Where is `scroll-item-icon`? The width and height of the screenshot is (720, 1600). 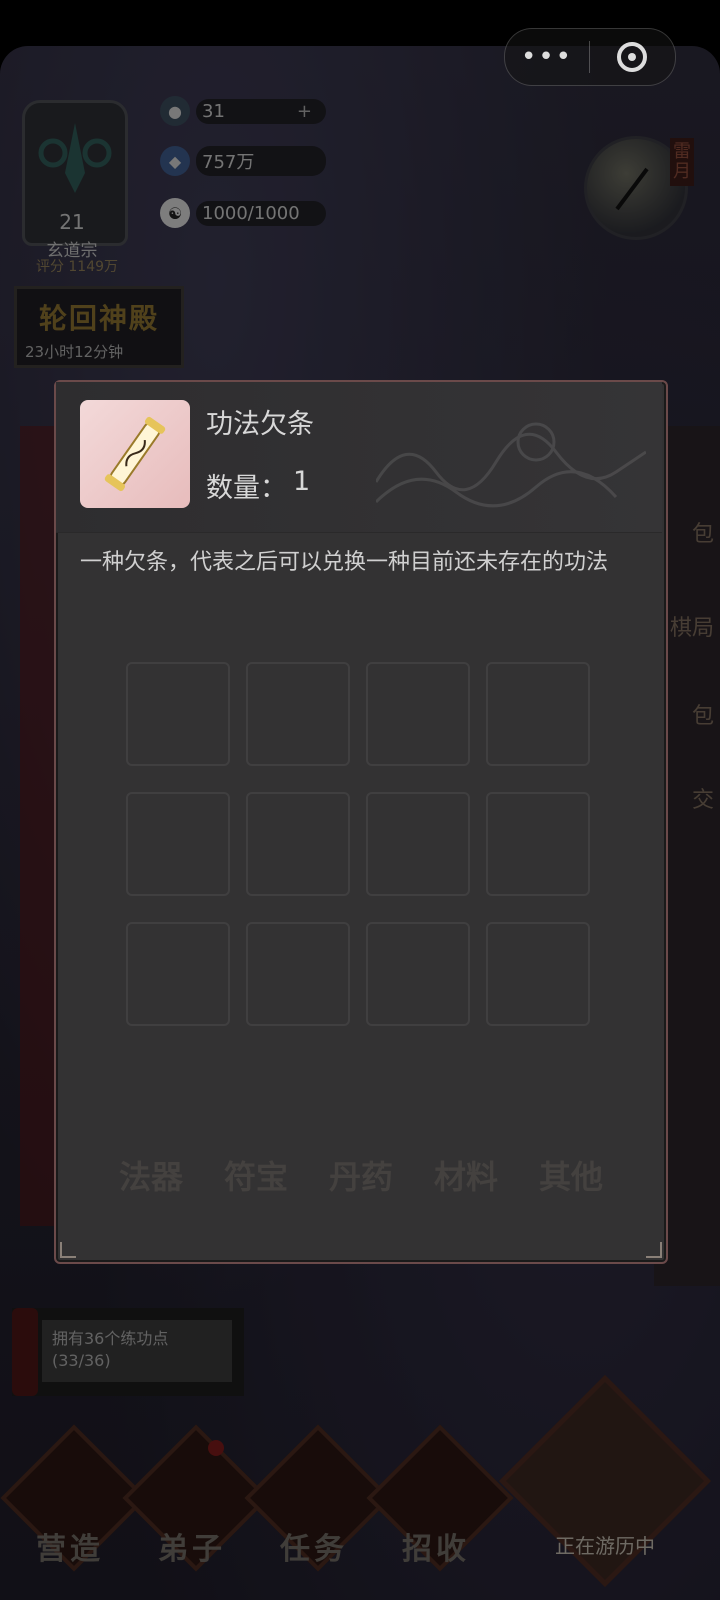
scroll-item-icon is located at coordinates (135, 454).